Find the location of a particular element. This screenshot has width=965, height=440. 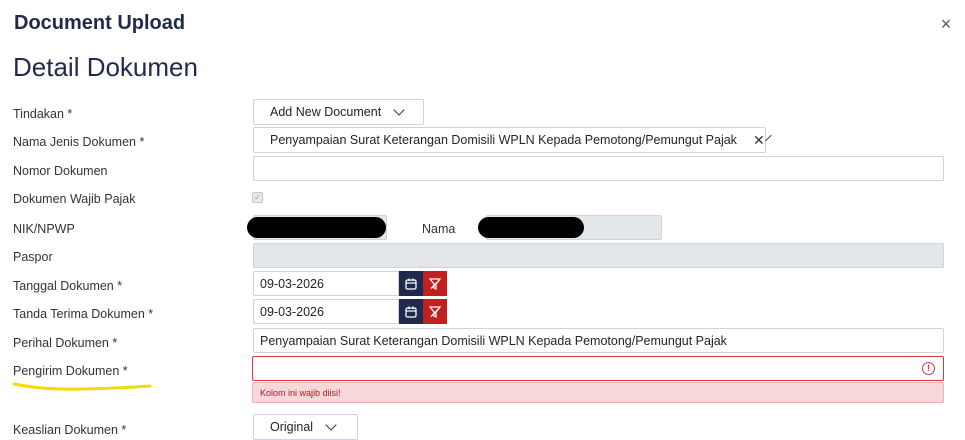

wajib-pajak-checkbox: ✓ is located at coordinates (257, 197).